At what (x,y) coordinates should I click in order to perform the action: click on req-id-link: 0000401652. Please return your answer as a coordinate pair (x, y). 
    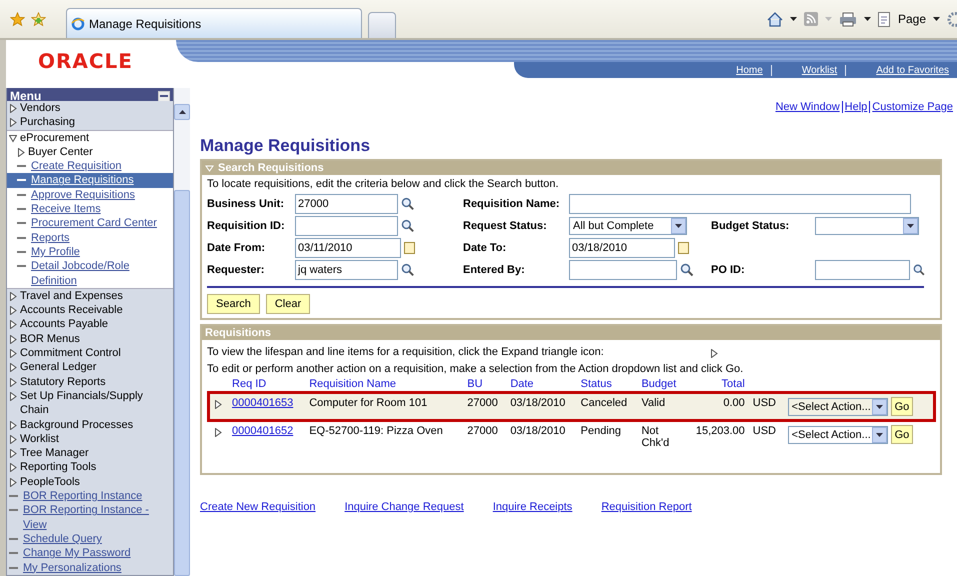
    Looking at the image, I should click on (263, 431).